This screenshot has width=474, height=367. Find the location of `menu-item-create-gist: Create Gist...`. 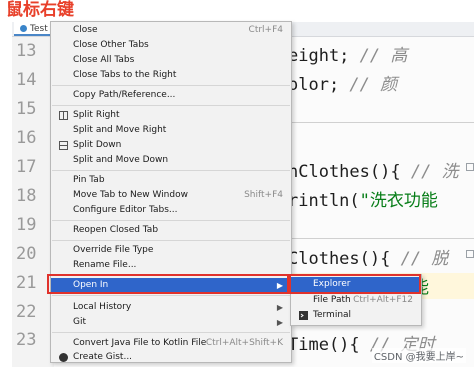

menu-item-create-gist: Create Gist... is located at coordinates (171, 357).